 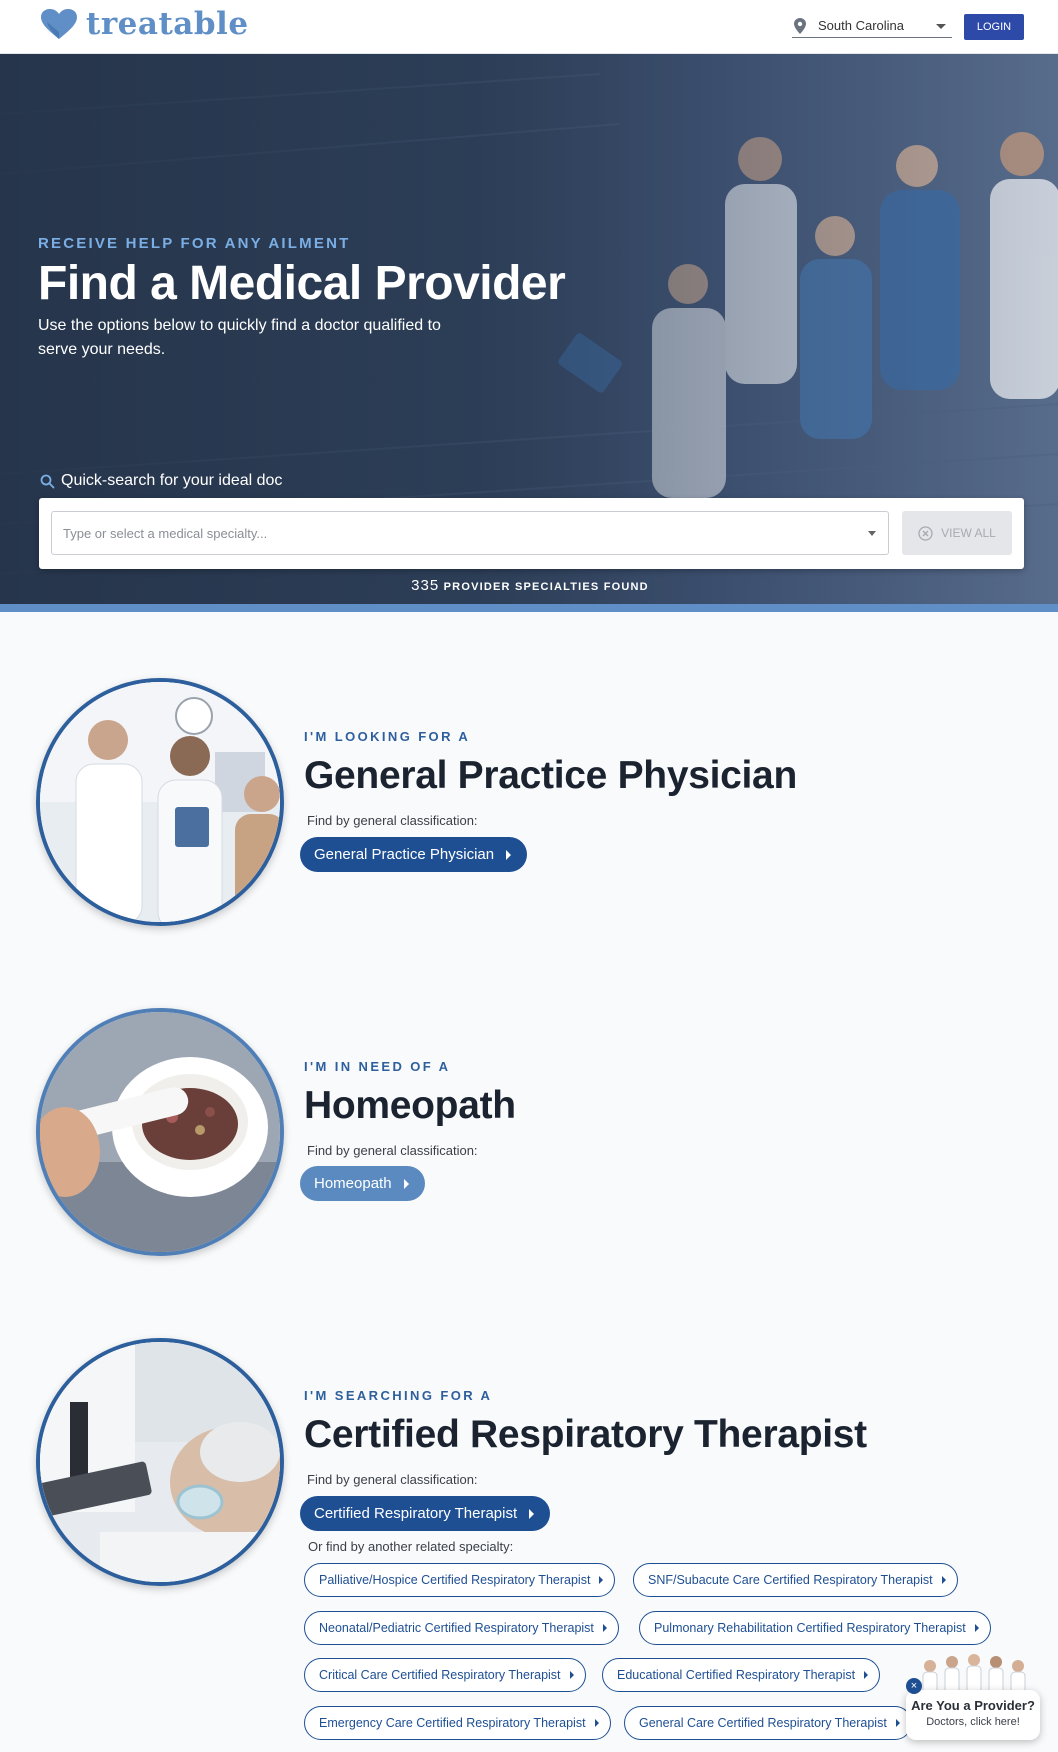 I want to click on homeopath-button: Homeopath, so click(x=362, y=1183).